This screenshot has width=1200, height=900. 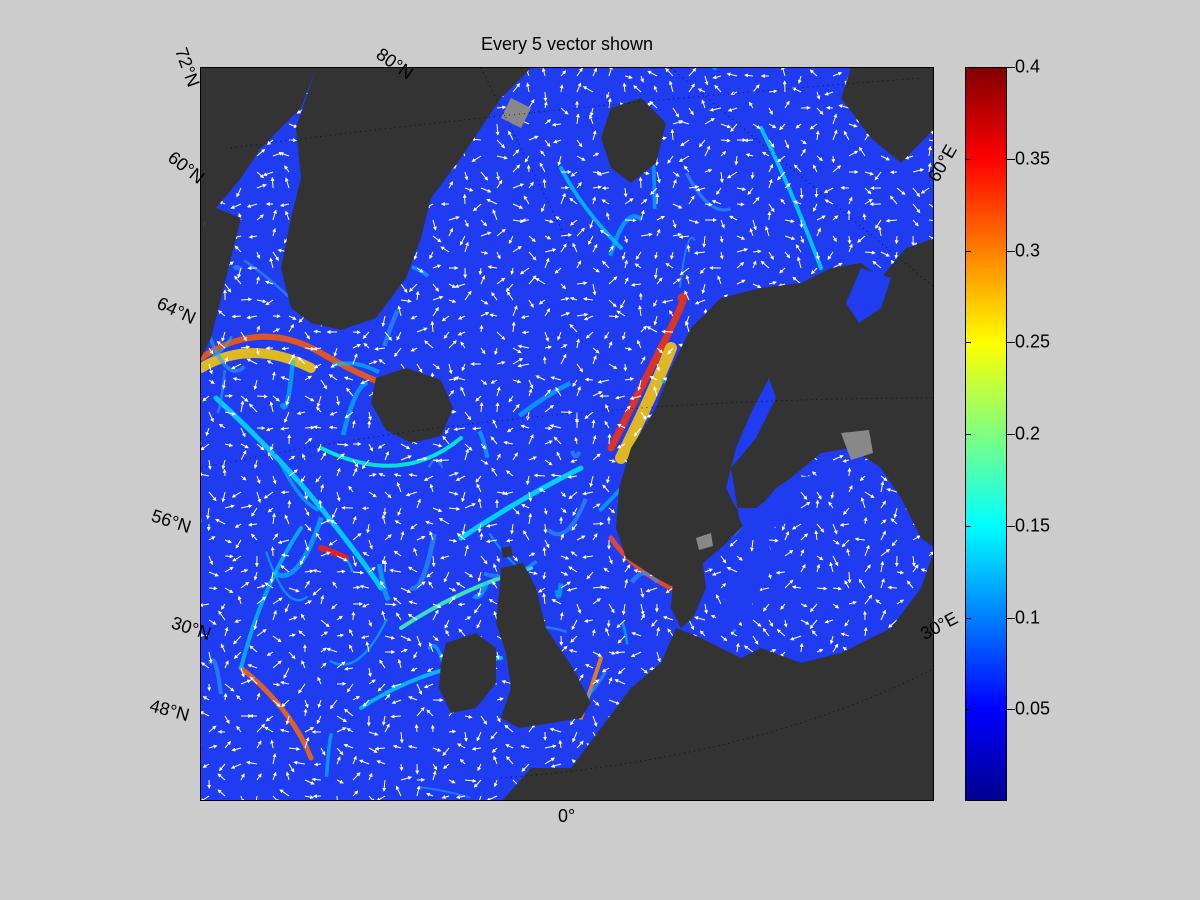 What do you see at coordinates (986, 434) in the screenshot?
I see `colorbar` at bounding box center [986, 434].